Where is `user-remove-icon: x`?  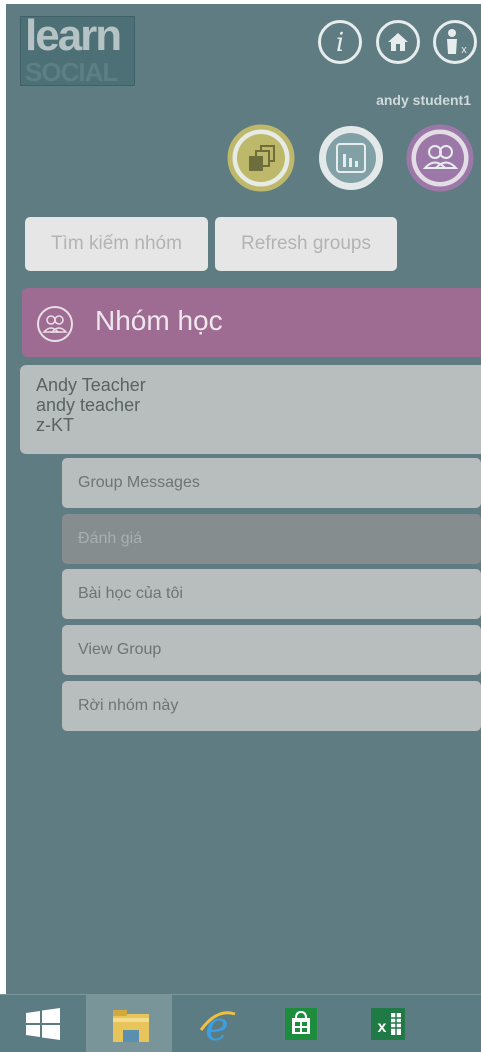 user-remove-icon: x is located at coordinates (455, 42).